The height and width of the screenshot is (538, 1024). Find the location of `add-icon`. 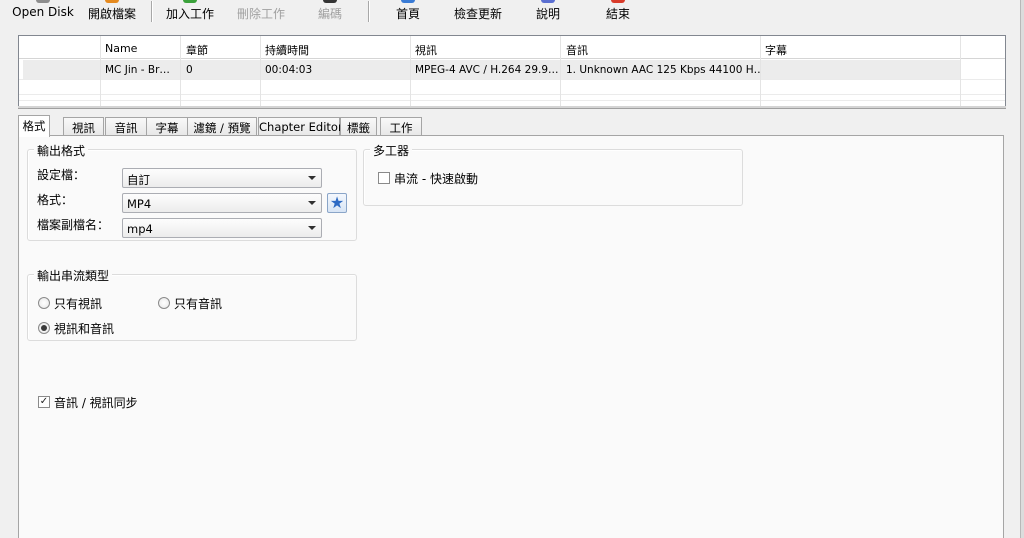

add-icon is located at coordinates (190, 1).